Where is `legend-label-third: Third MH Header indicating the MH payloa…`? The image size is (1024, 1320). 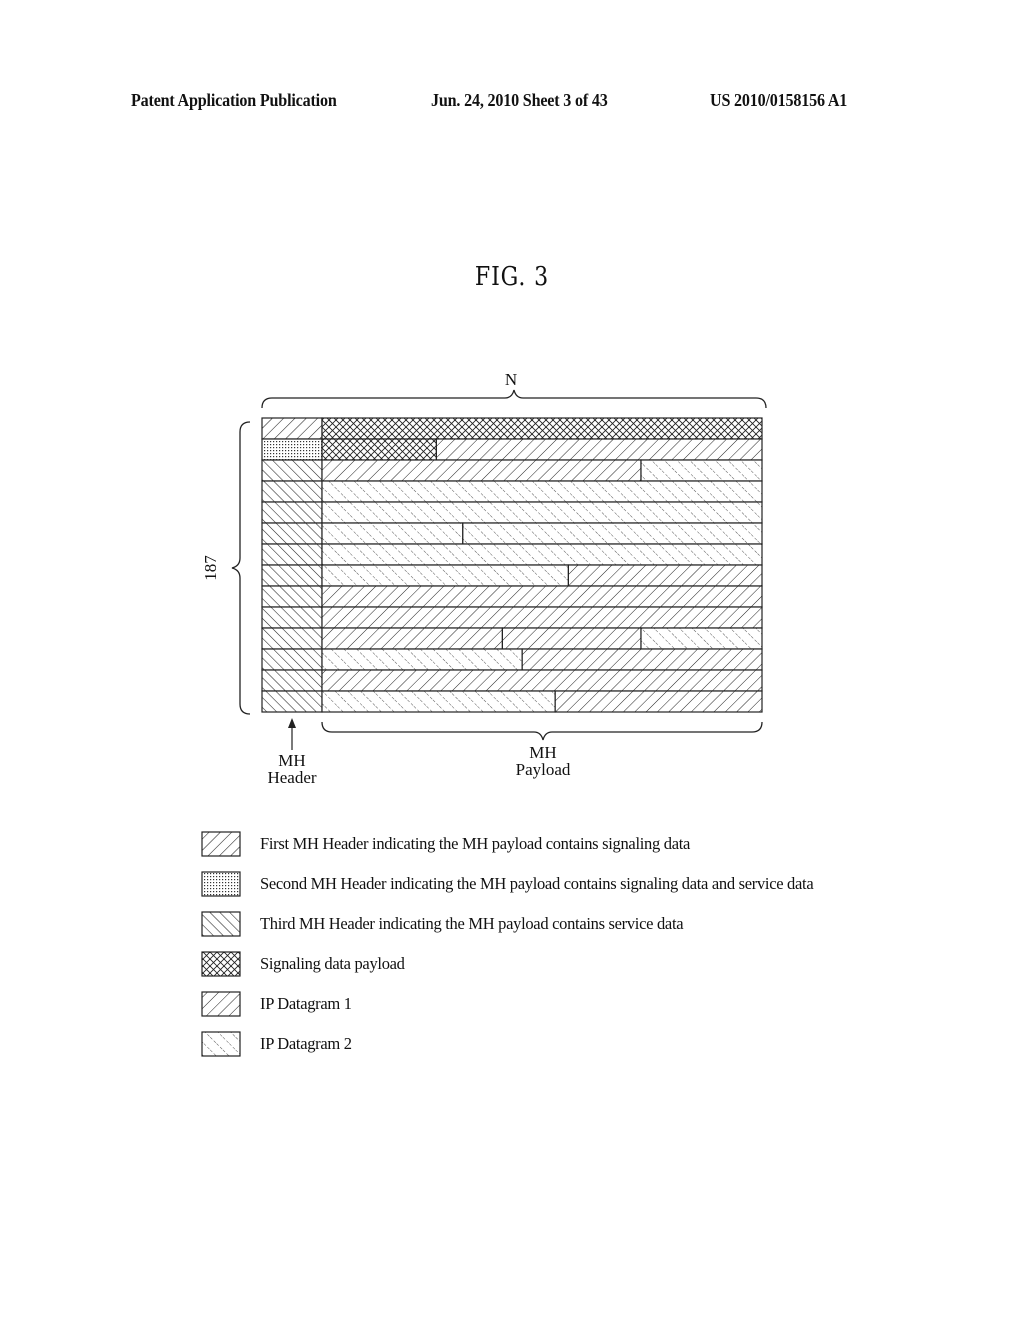
legend-label-third: Third MH Header indicating the MH payloa… is located at coordinates (472, 923).